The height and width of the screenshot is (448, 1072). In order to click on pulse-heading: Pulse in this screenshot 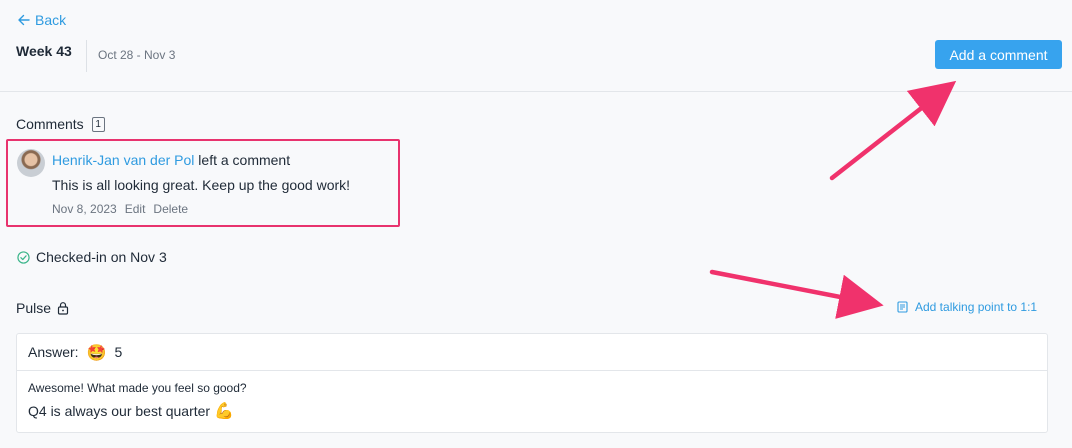, I will do `click(42, 308)`.